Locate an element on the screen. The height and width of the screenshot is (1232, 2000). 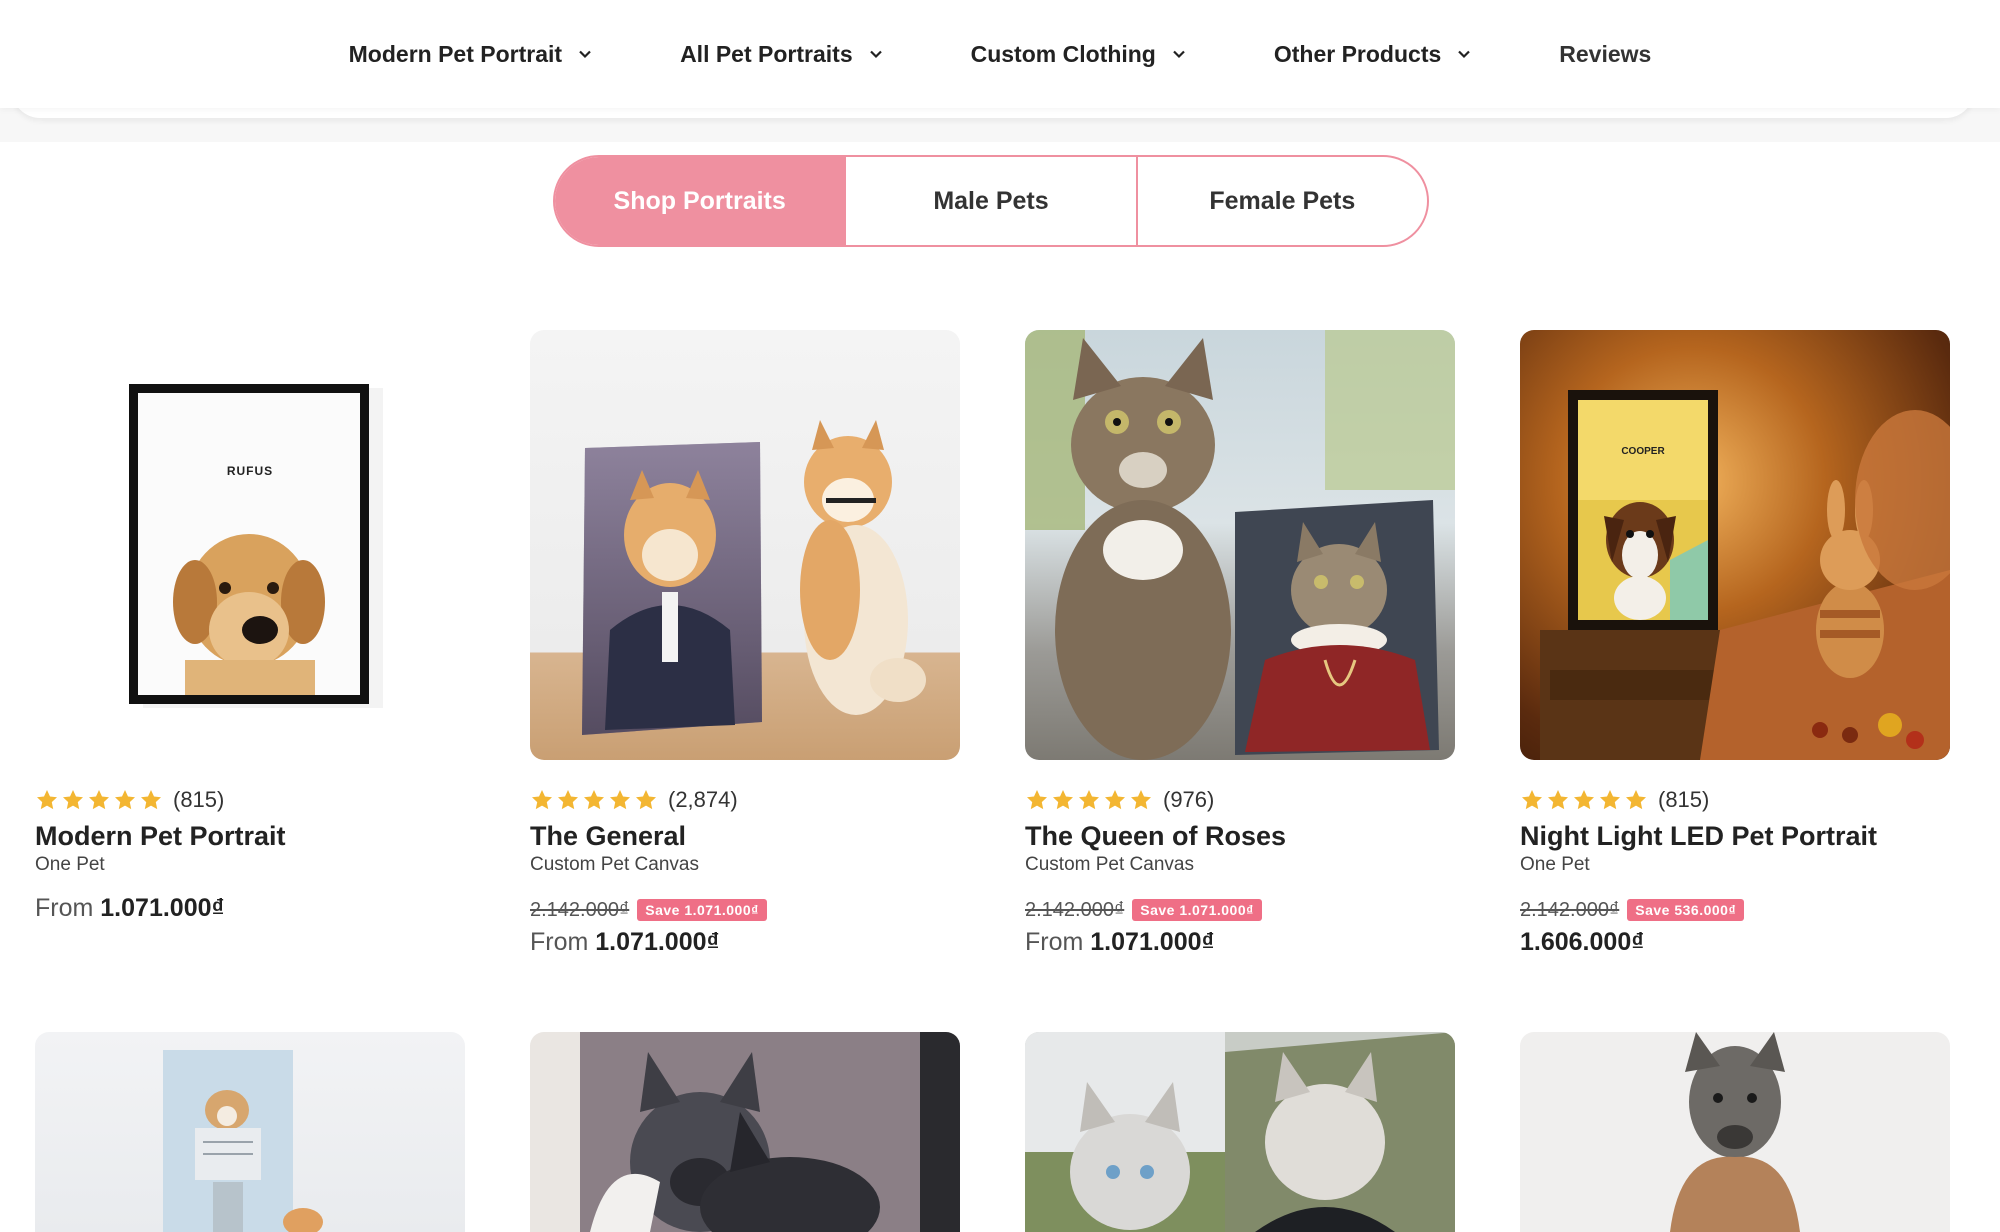
review-count: (976) is located at coordinates (1189, 799).